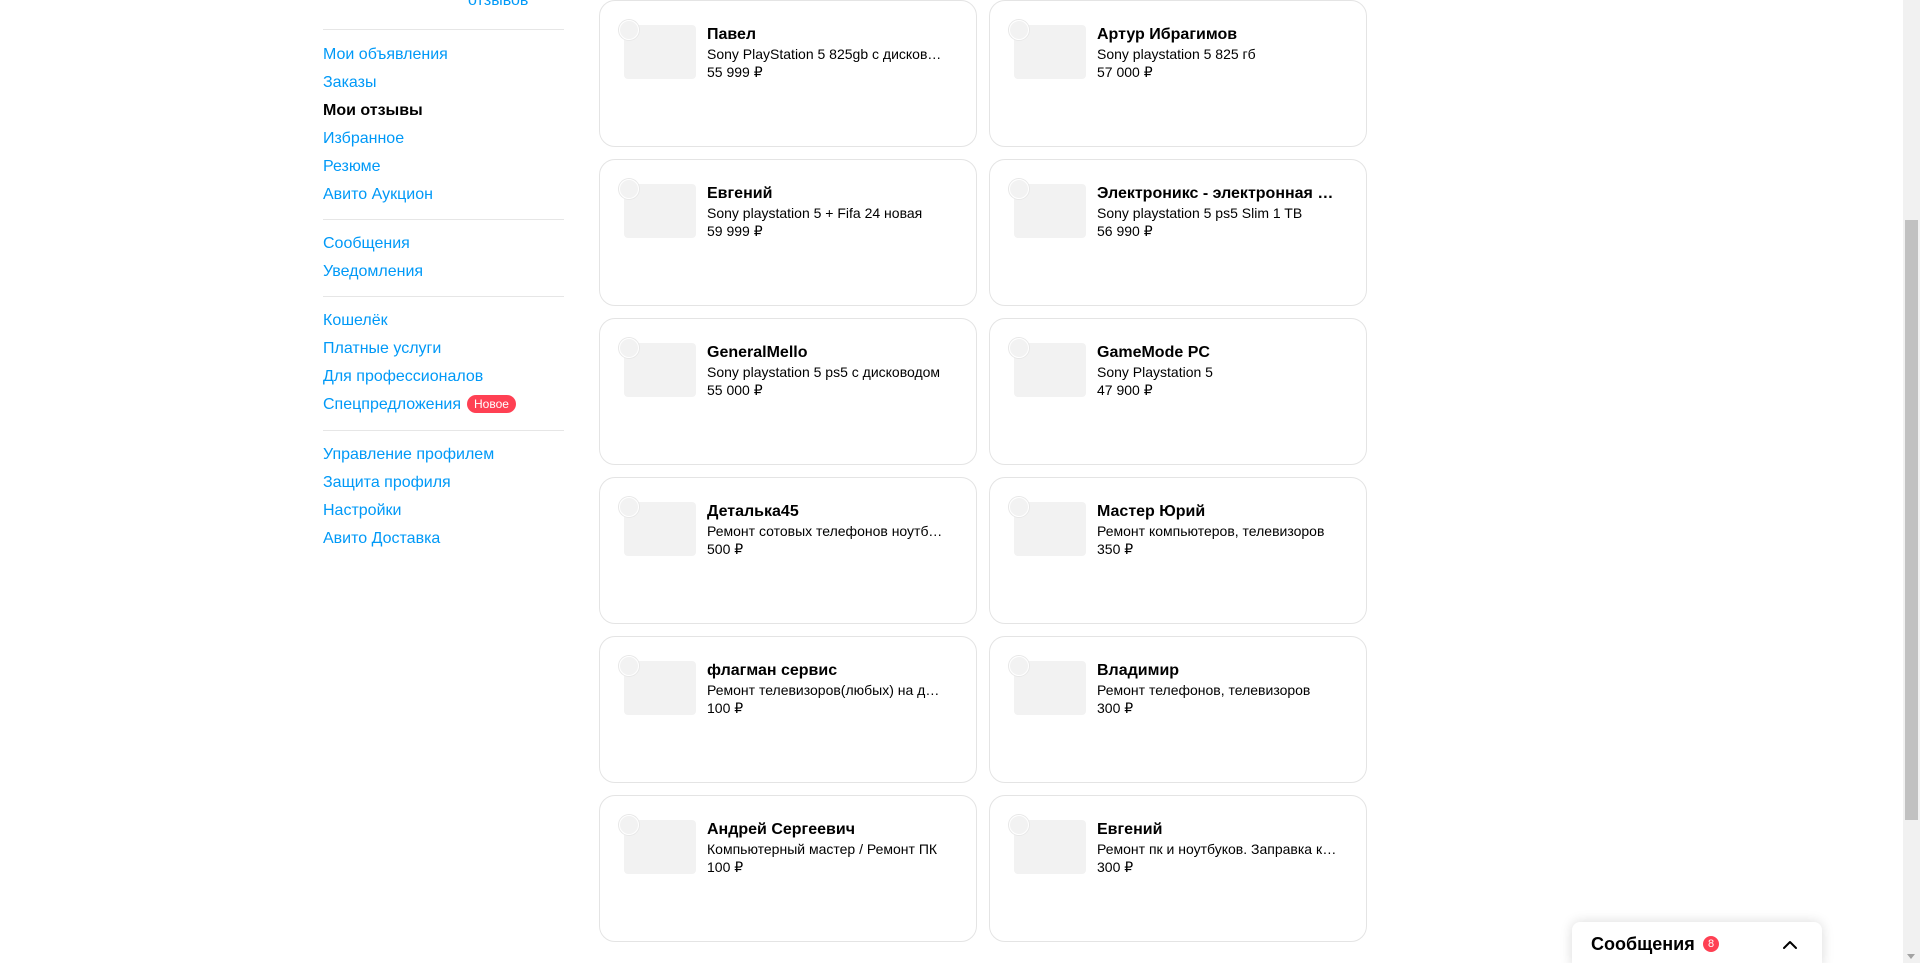  Describe the element at coordinates (732, 34) in the screenshot. I see `seller-name: Павел` at that location.